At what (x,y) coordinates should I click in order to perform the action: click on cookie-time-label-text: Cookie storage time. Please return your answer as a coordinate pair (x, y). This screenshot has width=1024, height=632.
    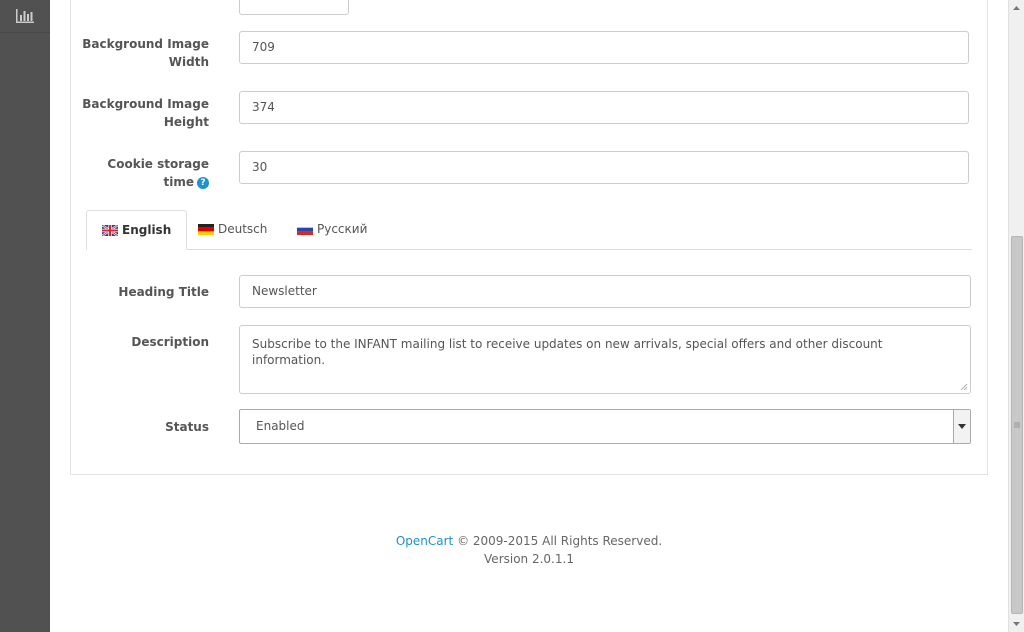
    Looking at the image, I should click on (158, 173).